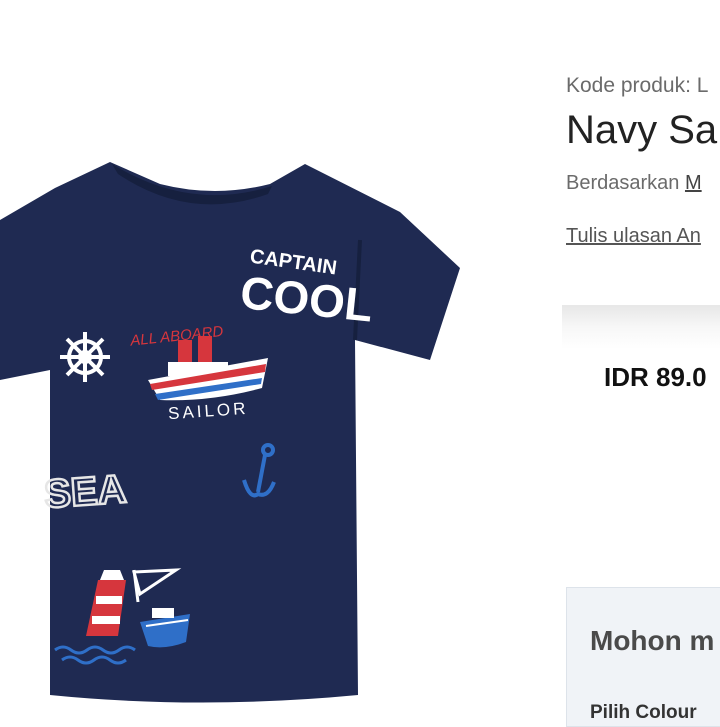  What do you see at coordinates (693, 183) in the screenshot?
I see `rating-link: M` at bounding box center [693, 183].